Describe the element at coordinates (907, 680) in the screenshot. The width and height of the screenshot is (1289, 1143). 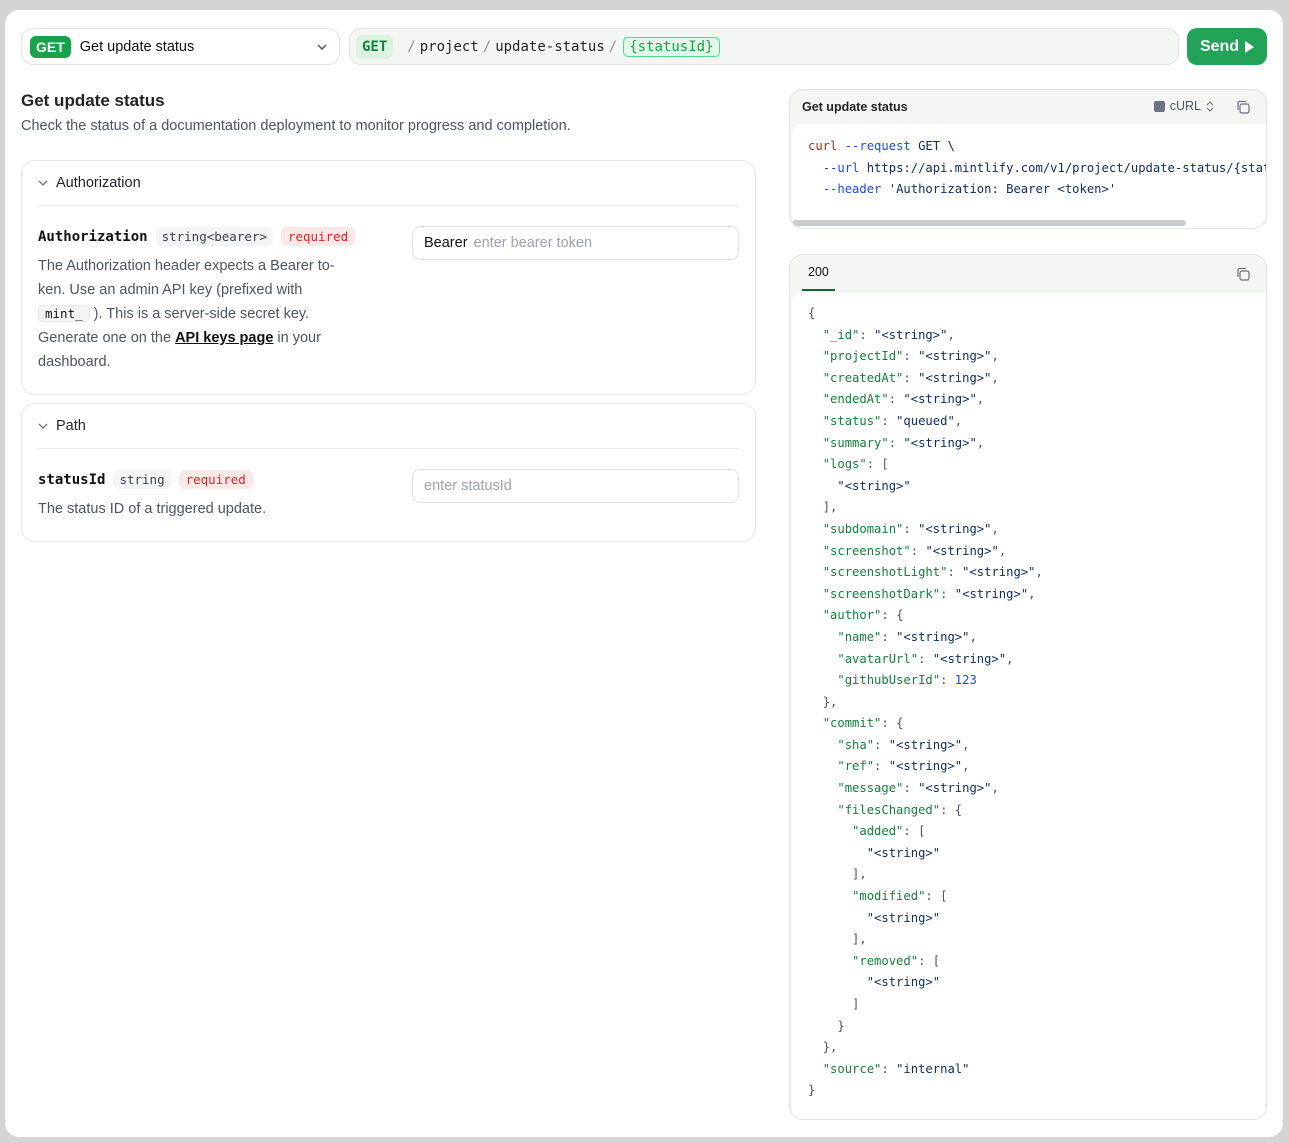
I see `code-line: "githubUserId": 123` at that location.